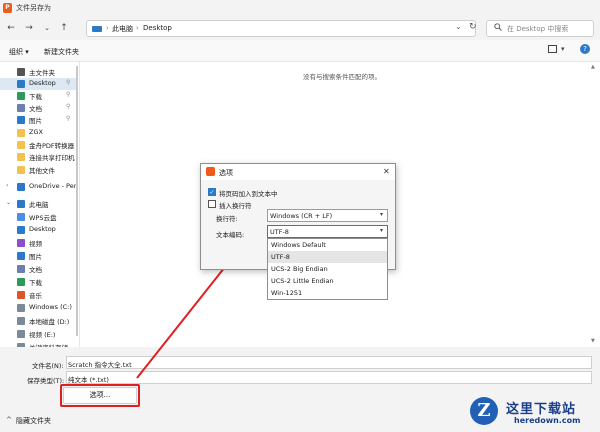 This screenshot has height=432, width=600. Describe the element at coordinates (21, 217) in the screenshot. I see `cloud-icon` at that location.